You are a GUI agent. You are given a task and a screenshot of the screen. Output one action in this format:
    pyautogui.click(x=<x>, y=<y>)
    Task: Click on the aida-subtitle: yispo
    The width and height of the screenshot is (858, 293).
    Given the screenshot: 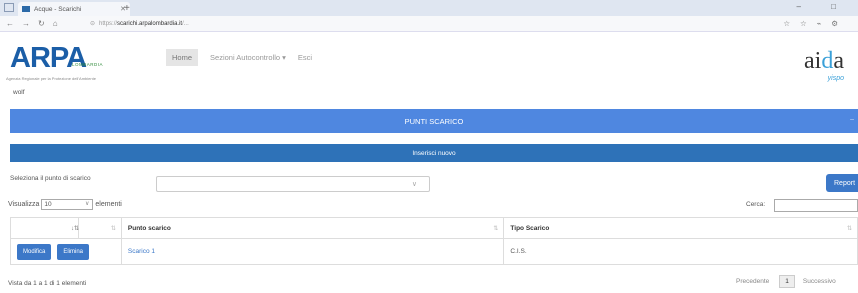 What is the action you would take?
    pyautogui.click(x=835, y=78)
    